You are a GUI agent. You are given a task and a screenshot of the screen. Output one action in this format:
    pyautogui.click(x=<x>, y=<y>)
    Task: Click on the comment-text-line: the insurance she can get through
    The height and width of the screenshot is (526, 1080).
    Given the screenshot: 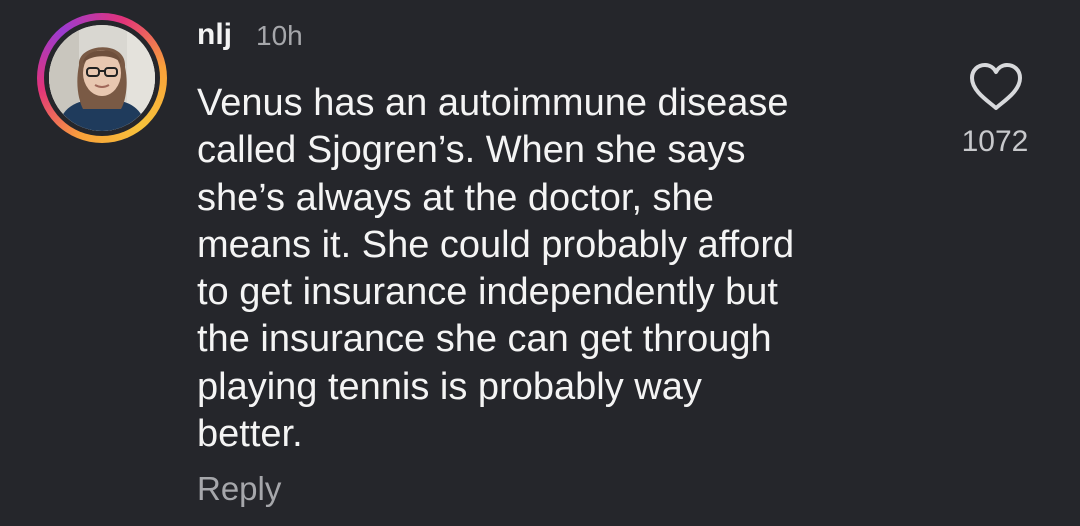 What is the action you would take?
    pyautogui.click(x=484, y=339)
    